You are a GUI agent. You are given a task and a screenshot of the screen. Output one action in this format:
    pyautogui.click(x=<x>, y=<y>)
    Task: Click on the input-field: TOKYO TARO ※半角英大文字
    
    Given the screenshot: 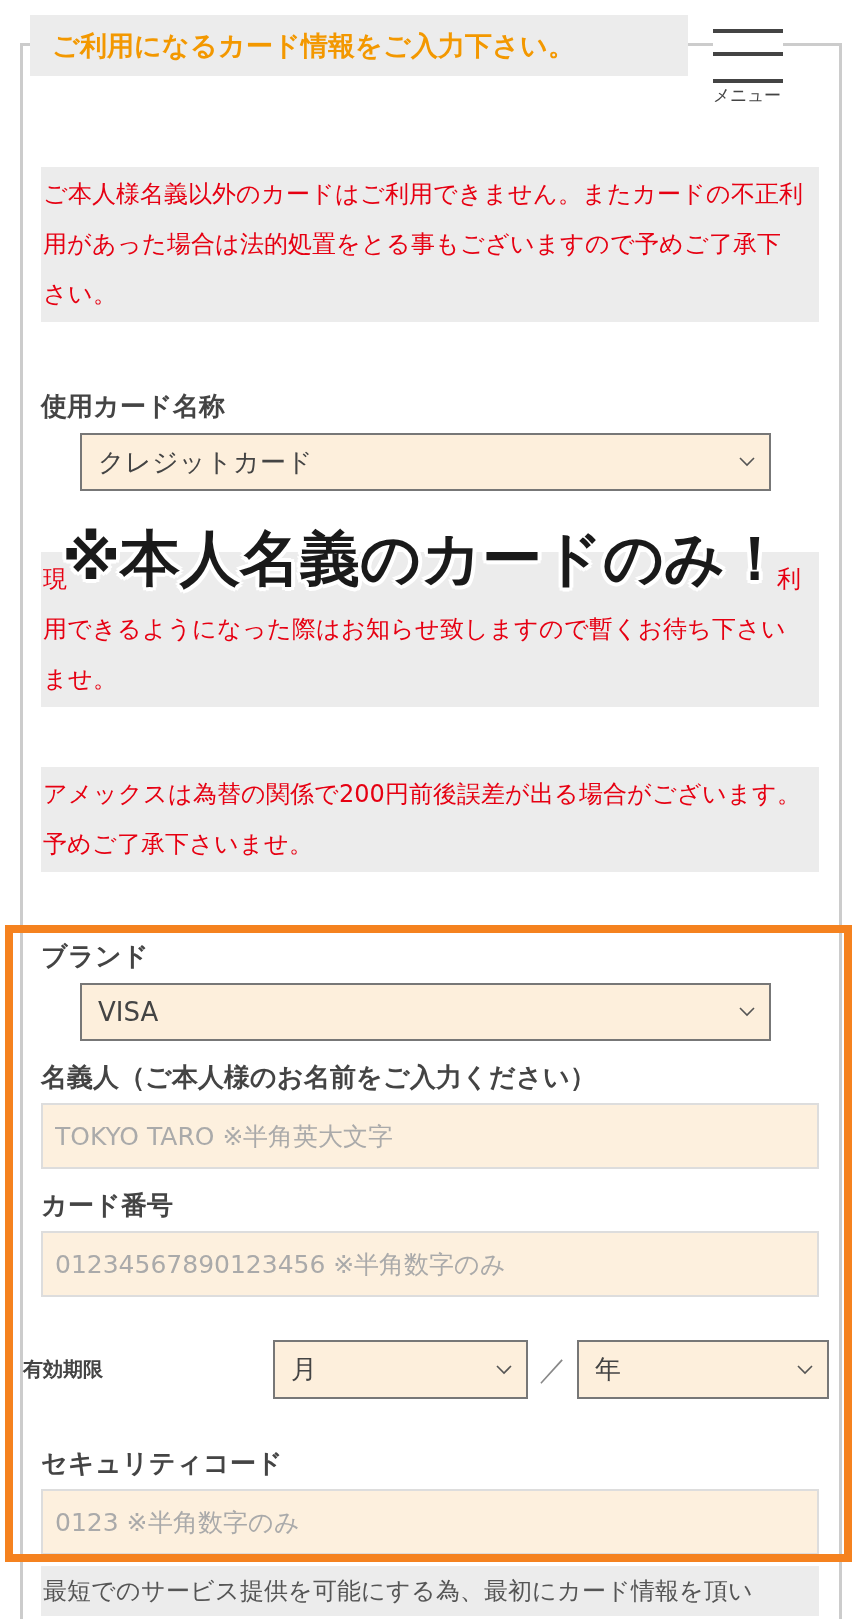 What is the action you would take?
    pyautogui.click(x=430, y=1136)
    